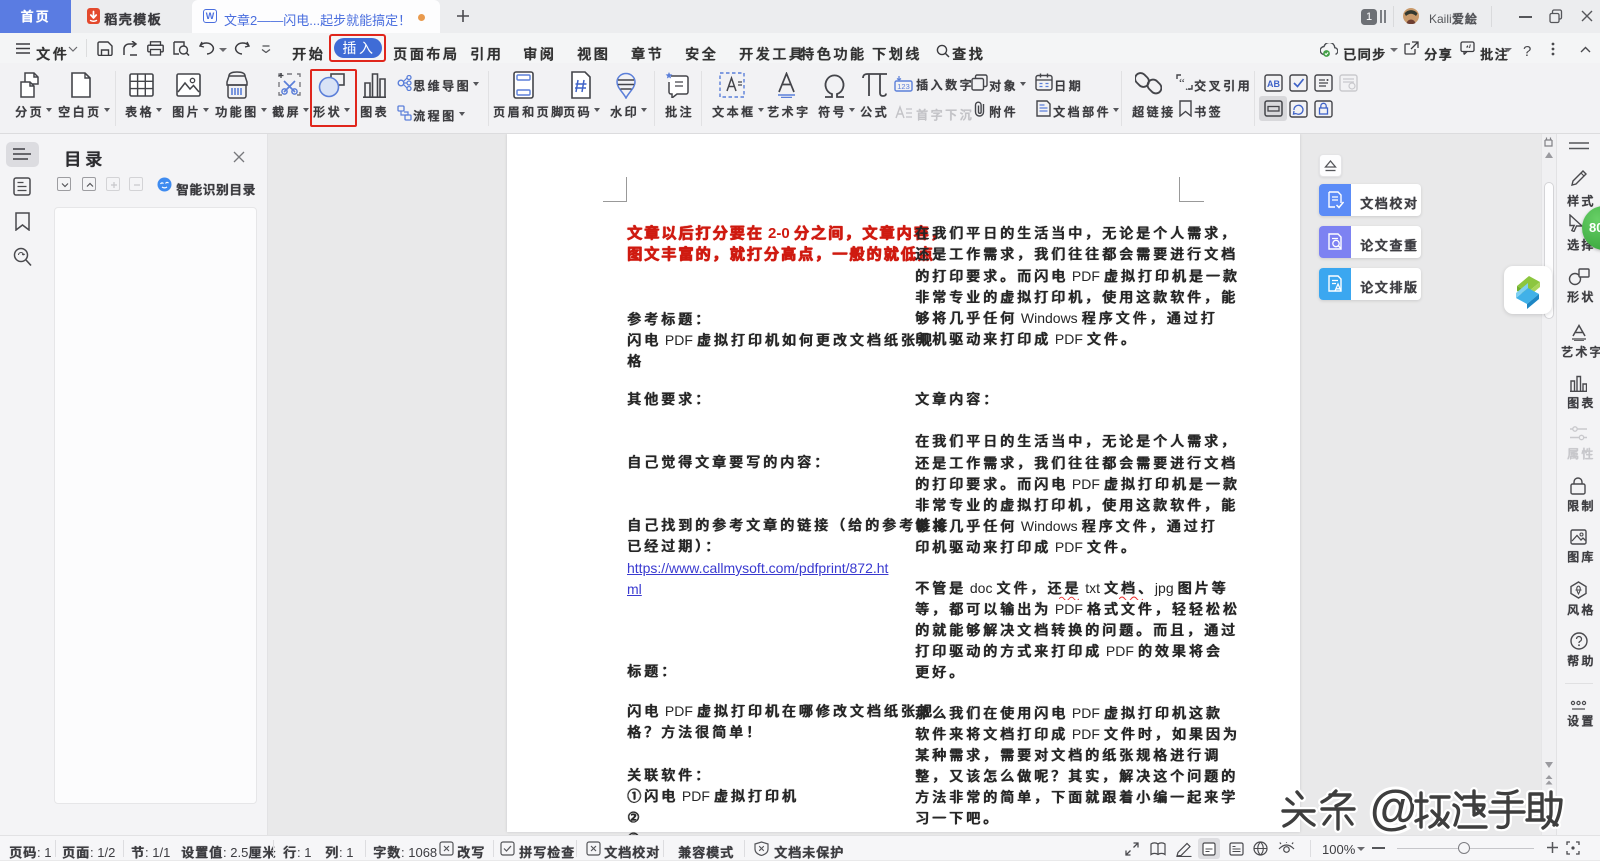 The height and width of the screenshot is (861, 1600). I want to click on svg-text: AB, so click(1273, 84).